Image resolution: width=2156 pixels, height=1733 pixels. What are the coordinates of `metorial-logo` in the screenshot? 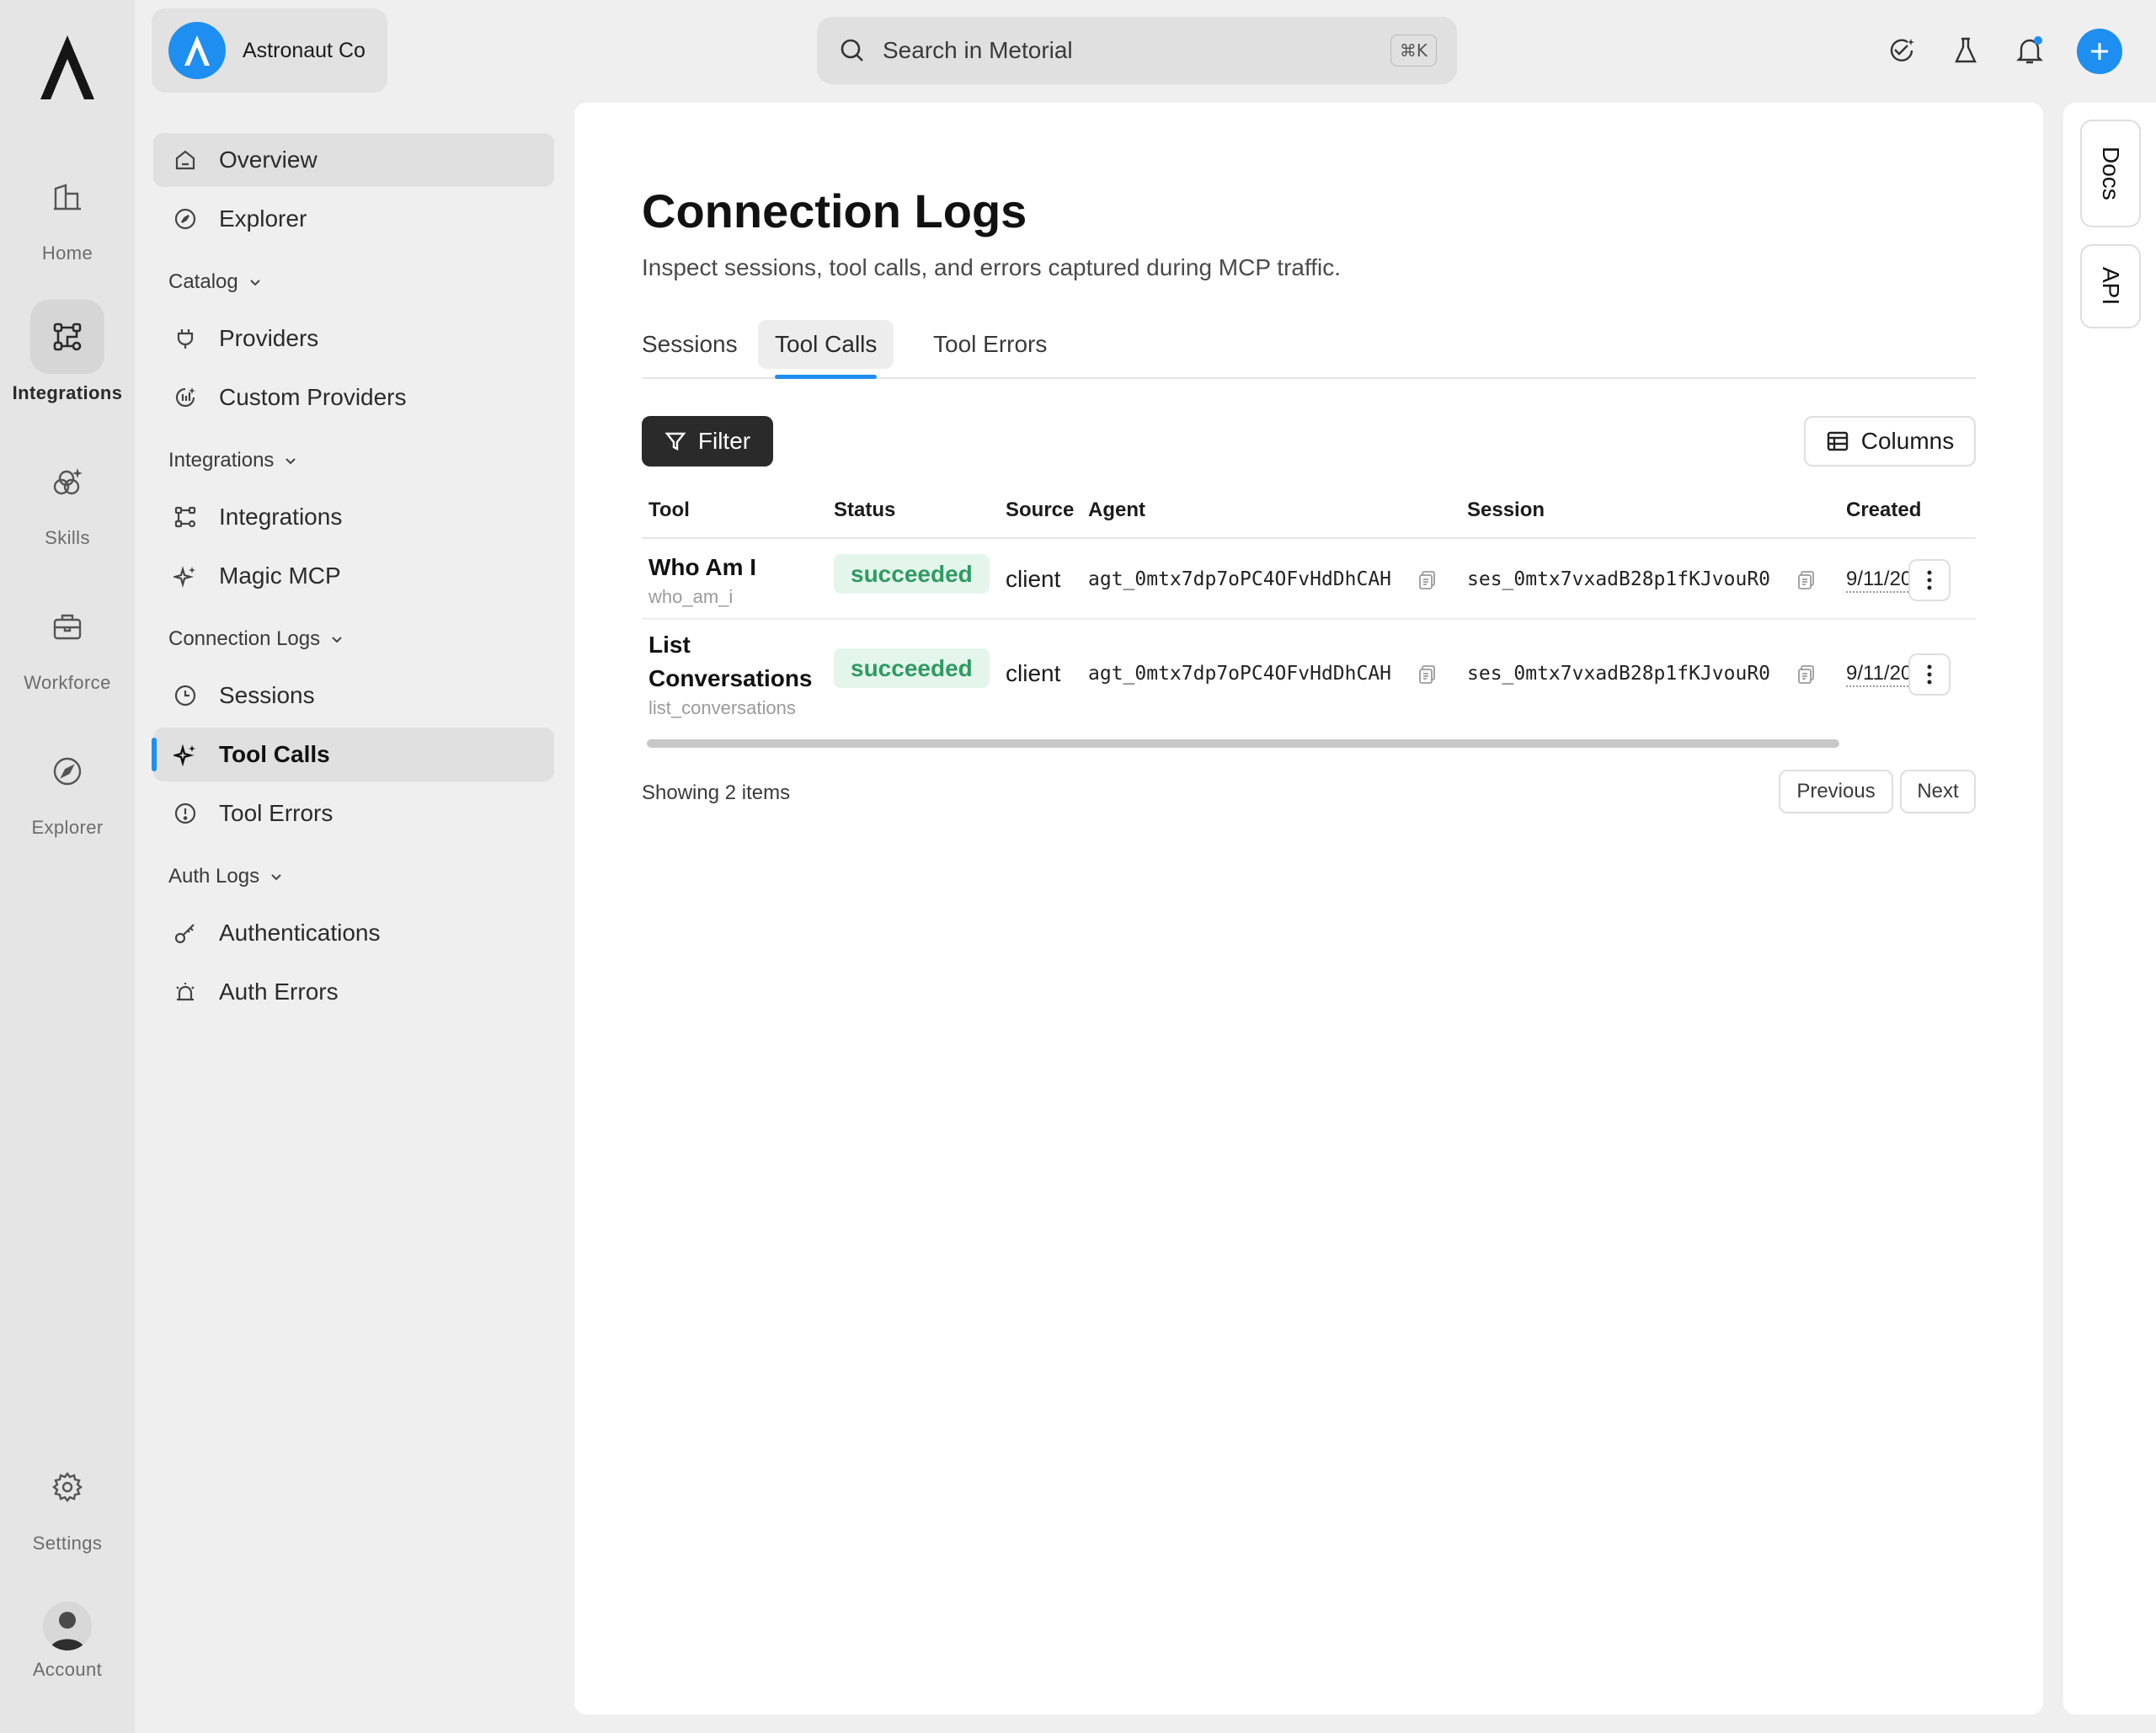 It's located at (67, 67).